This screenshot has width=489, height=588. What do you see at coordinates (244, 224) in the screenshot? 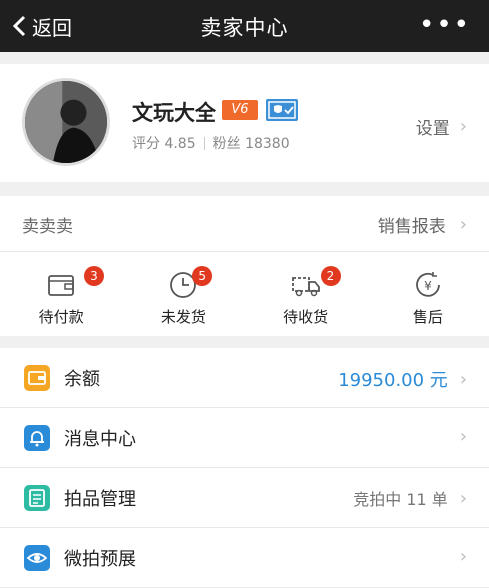
I see `sales-row: 卖卖卖 销售报表 ›` at bounding box center [244, 224].